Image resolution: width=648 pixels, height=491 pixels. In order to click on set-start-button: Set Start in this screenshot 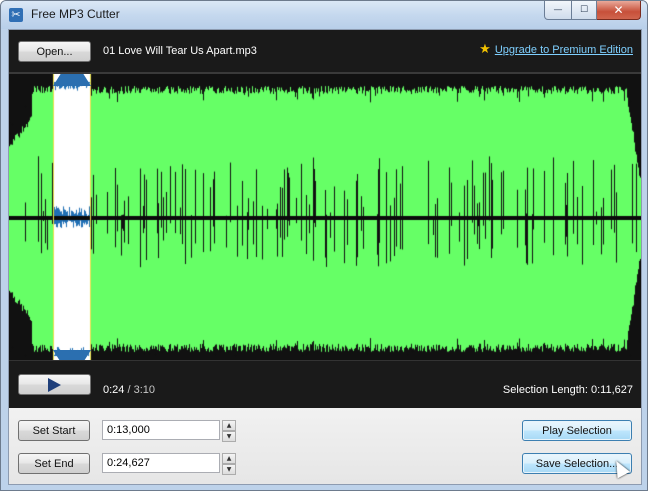, I will do `click(54, 430)`.